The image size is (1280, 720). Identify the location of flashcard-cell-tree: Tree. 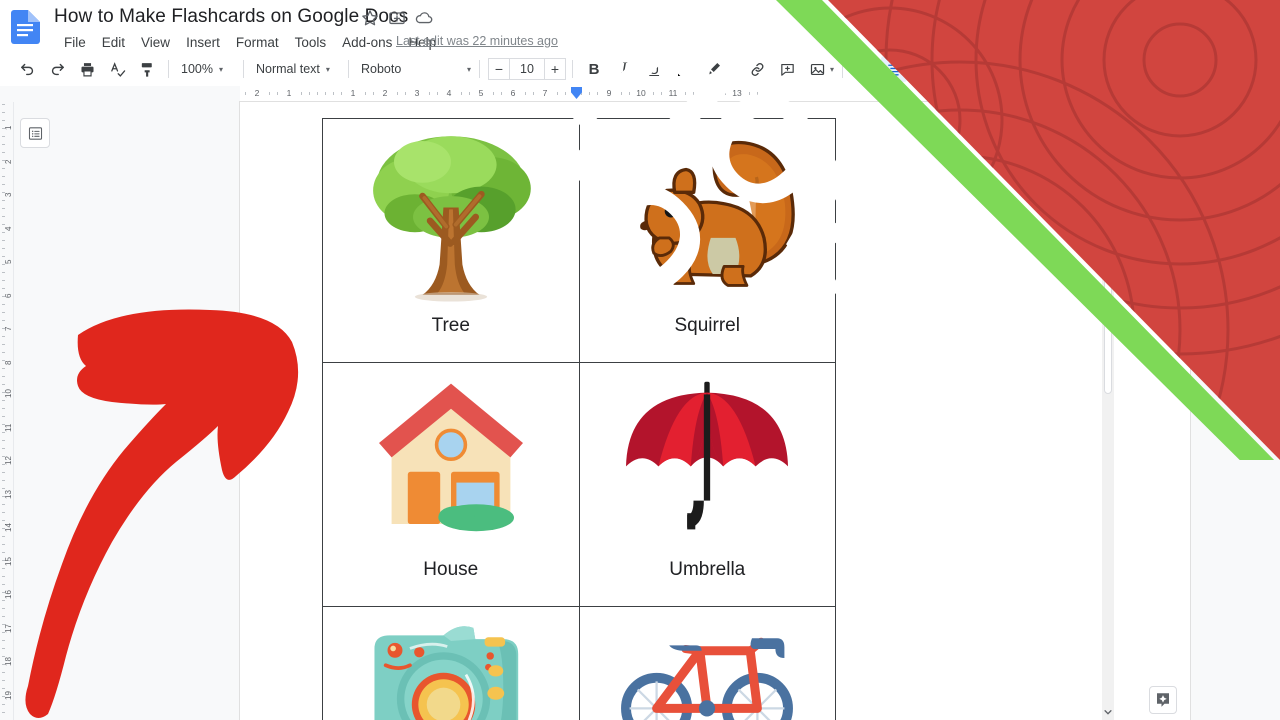
(451, 240).